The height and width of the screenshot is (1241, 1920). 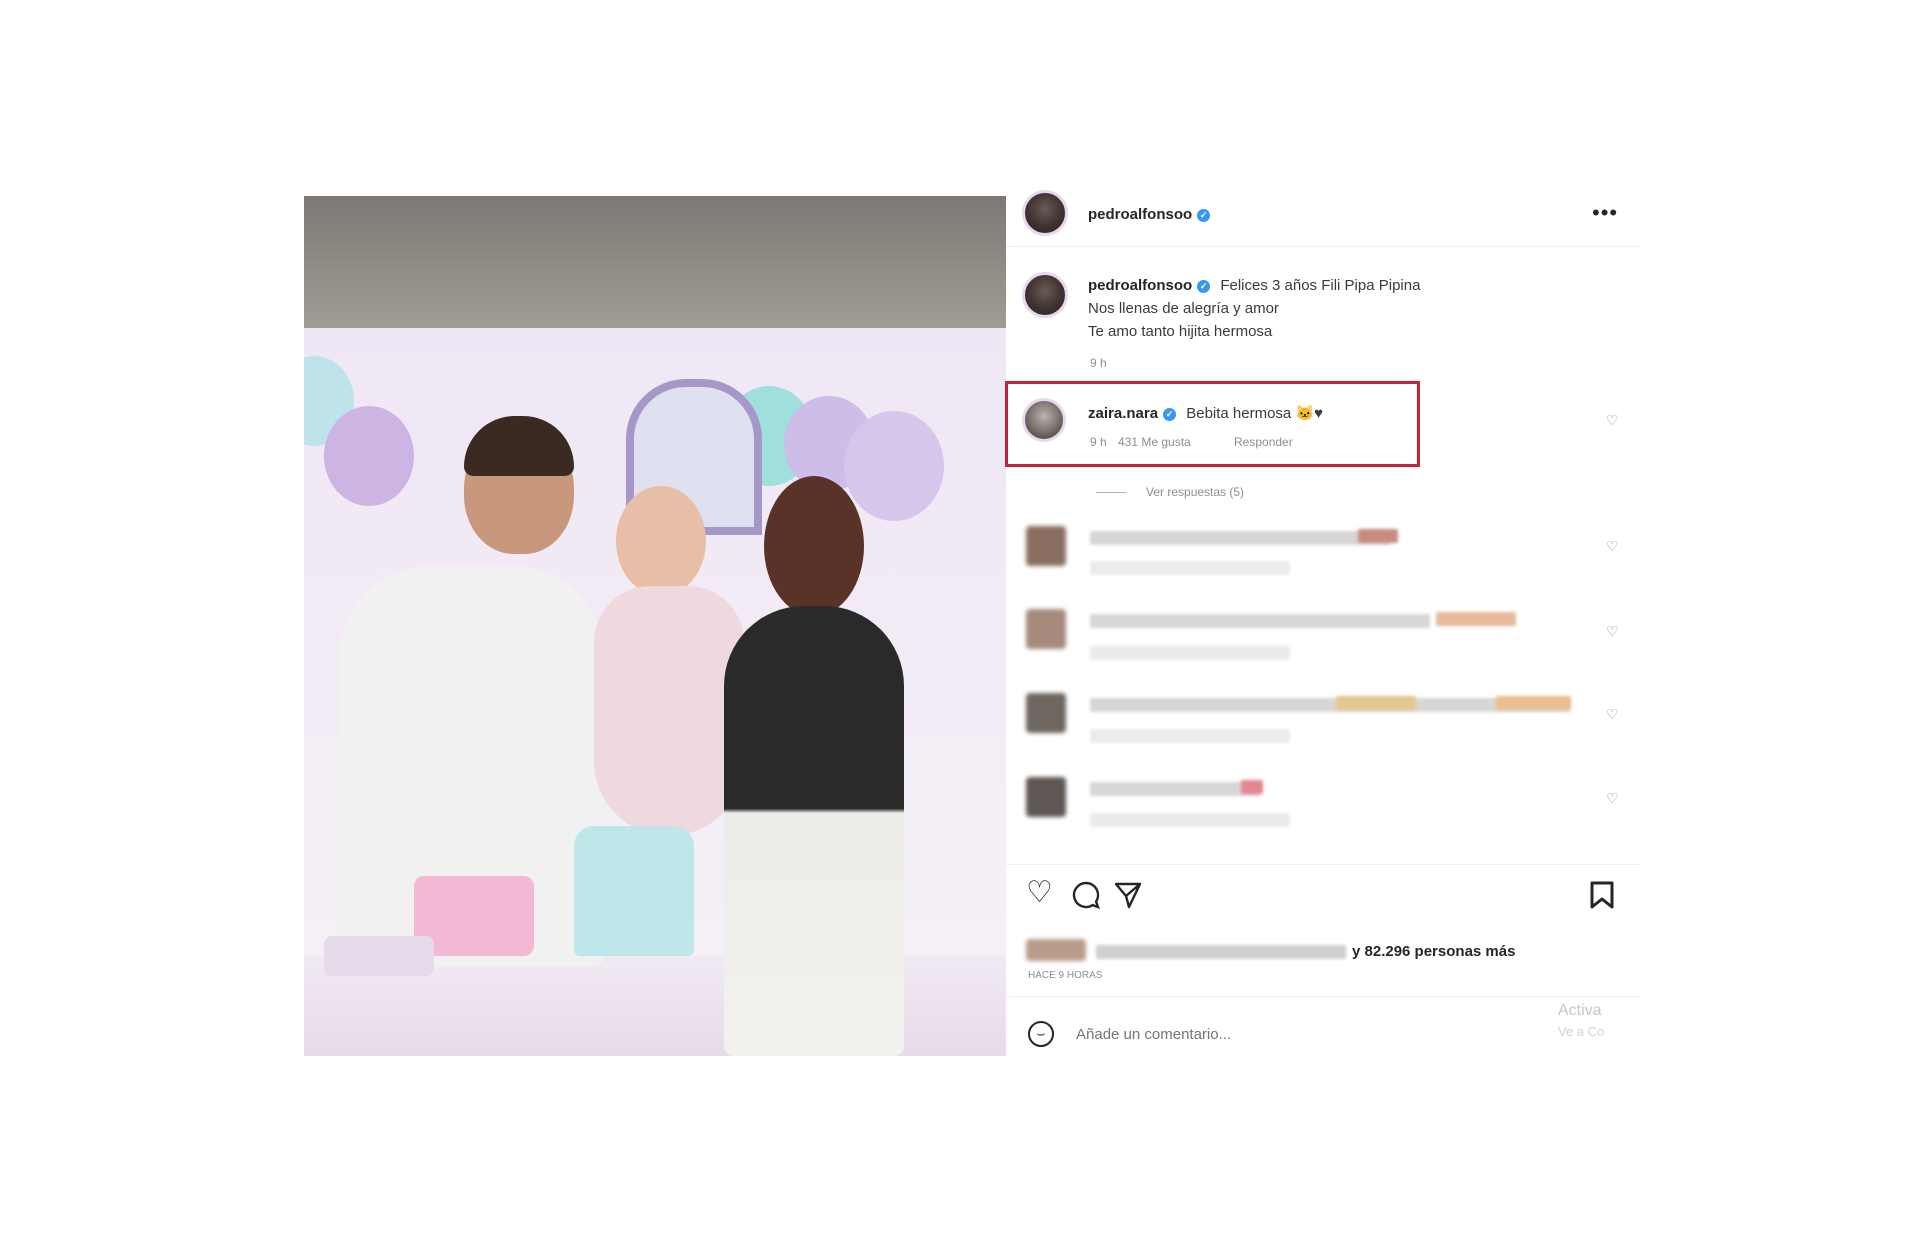 What do you see at coordinates (1323, 246) in the screenshot?
I see `header-divider` at bounding box center [1323, 246].